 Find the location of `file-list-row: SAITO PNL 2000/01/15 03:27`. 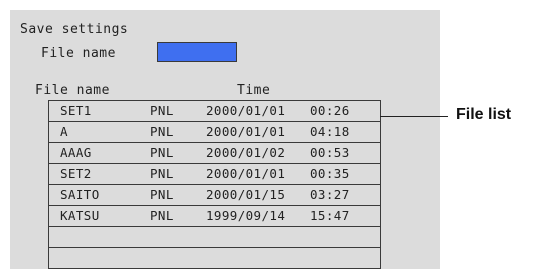

file-list-row: SAITO PNL 2000/01/15 03:27 is located at coordinates (214, 195).